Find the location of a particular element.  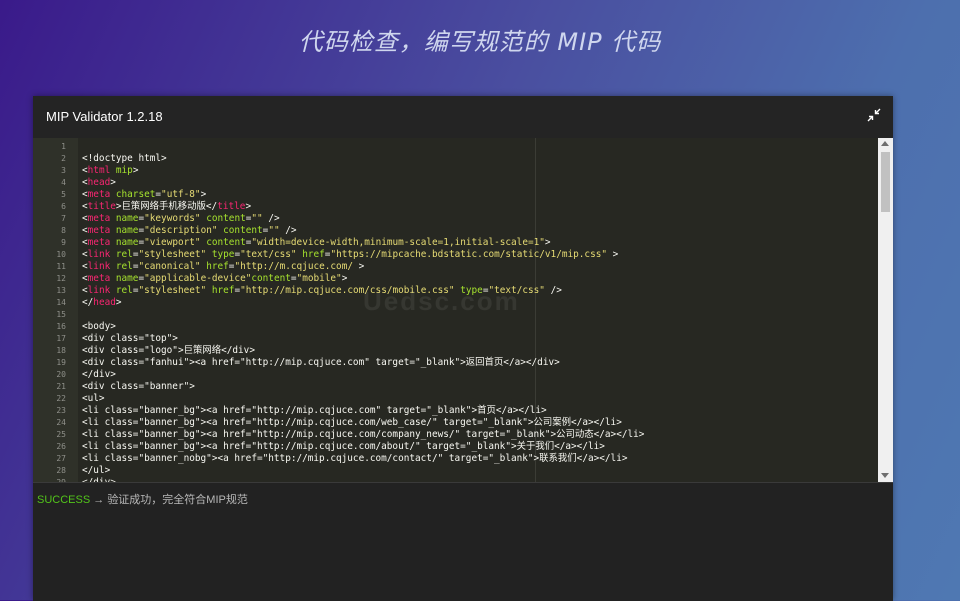

code-token: content is located at coordinates (271, 278).